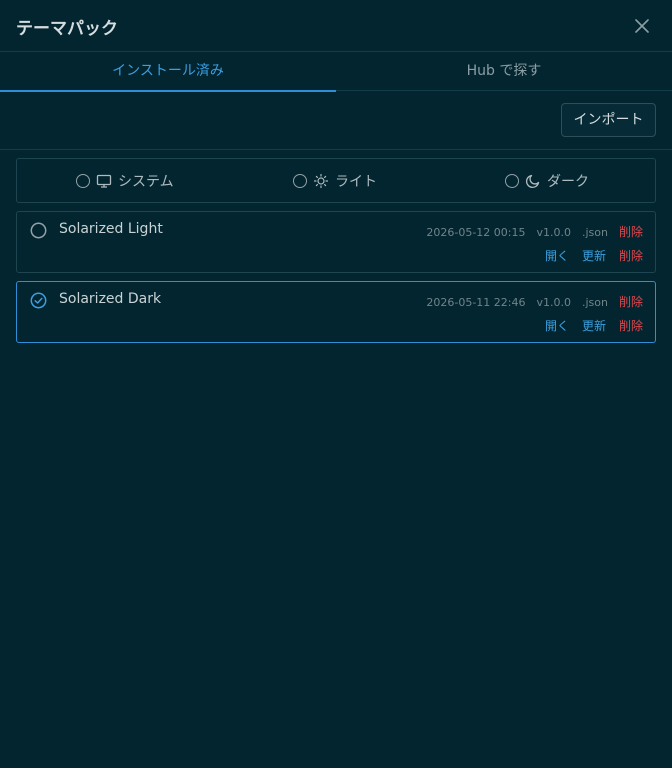 The image size is (672, 768). I want to click on mode-option-light: ライト, so click(335, 180).